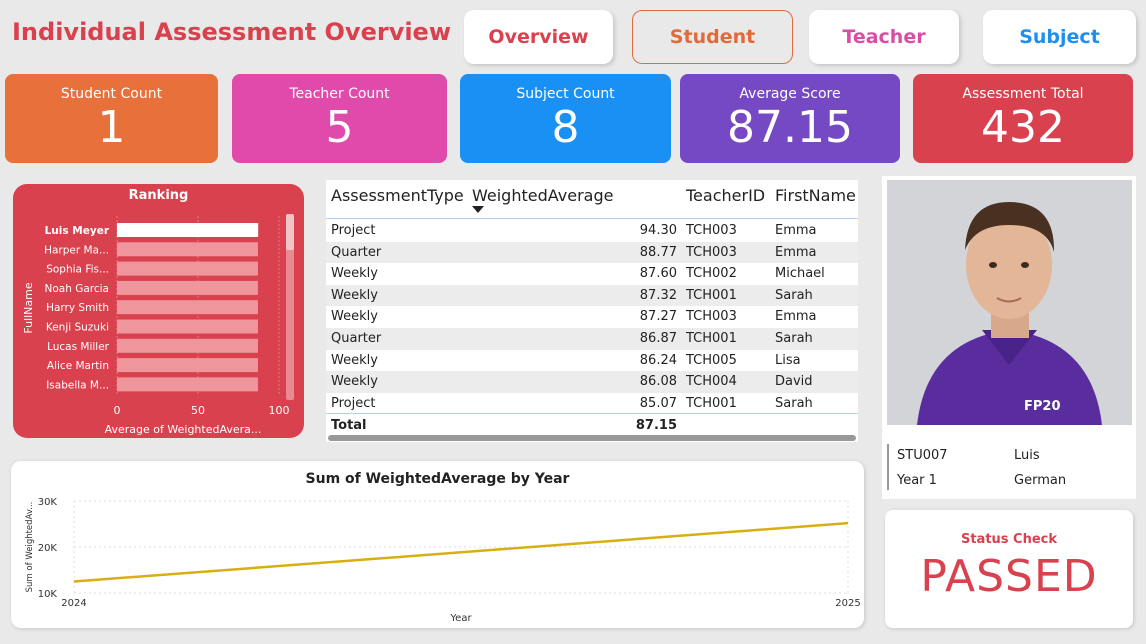 Image resolution: width=1146 pixels, height=644 pixels. What do you see at coordinates (658, 360) in the screenshot?
I see `table-cell: 86.24` at bounding box center [658, 360].